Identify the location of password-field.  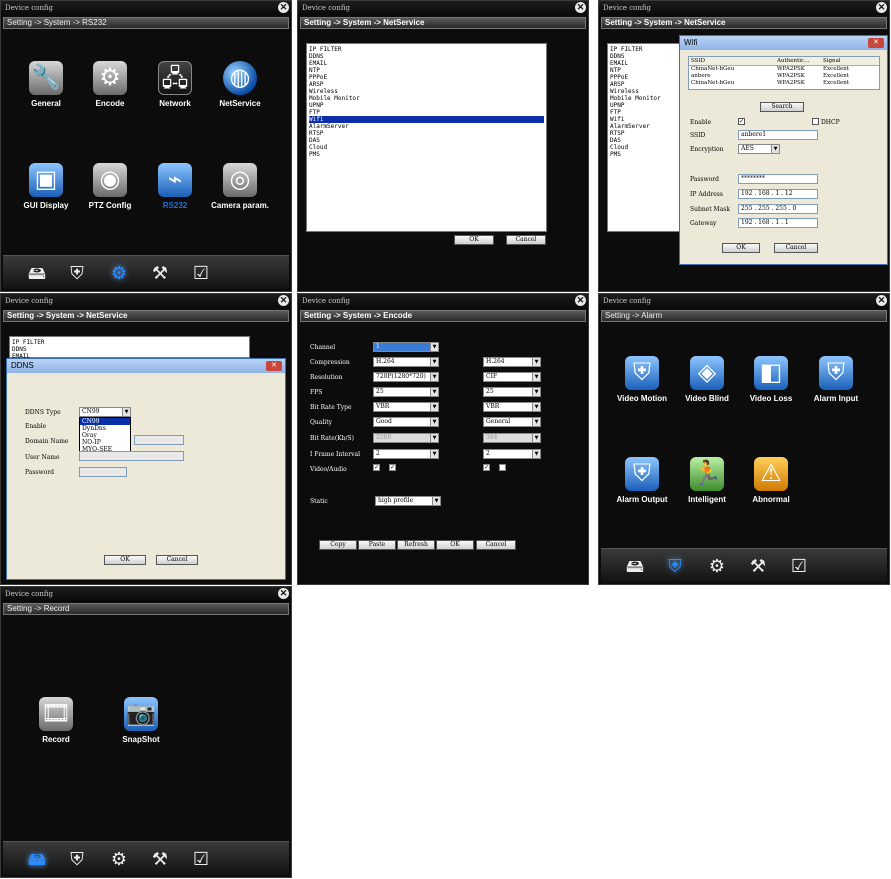
(103, 472).